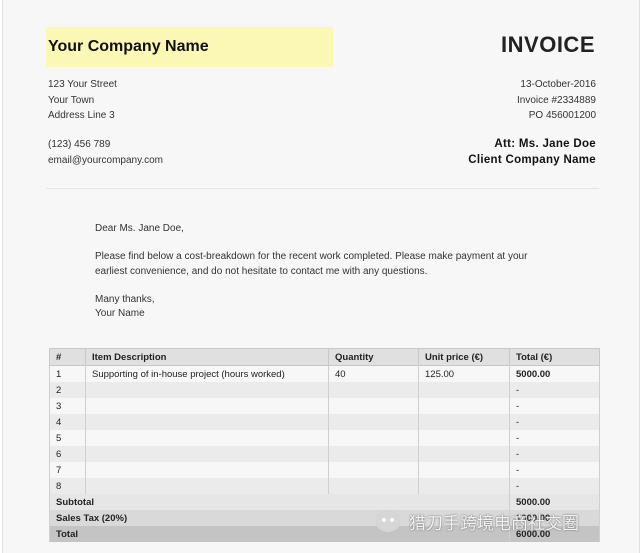 The width and height of the screenshot is (640, 553). Describe the element at coordinates (67, 470) in the screenshot. I see `cell-number: 7` at that location.